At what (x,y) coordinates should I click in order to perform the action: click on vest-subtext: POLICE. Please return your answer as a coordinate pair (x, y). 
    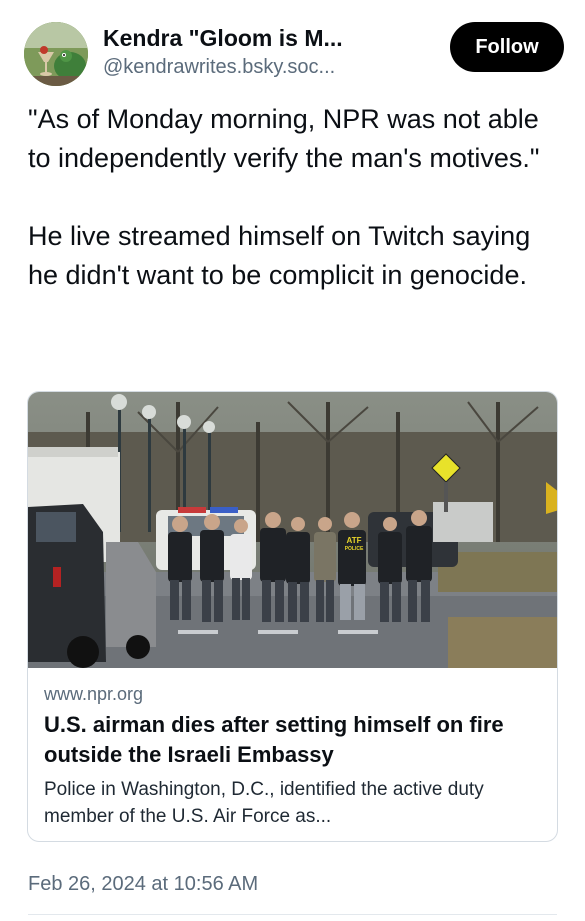
    Looking at the image, I should click on (354, 549).